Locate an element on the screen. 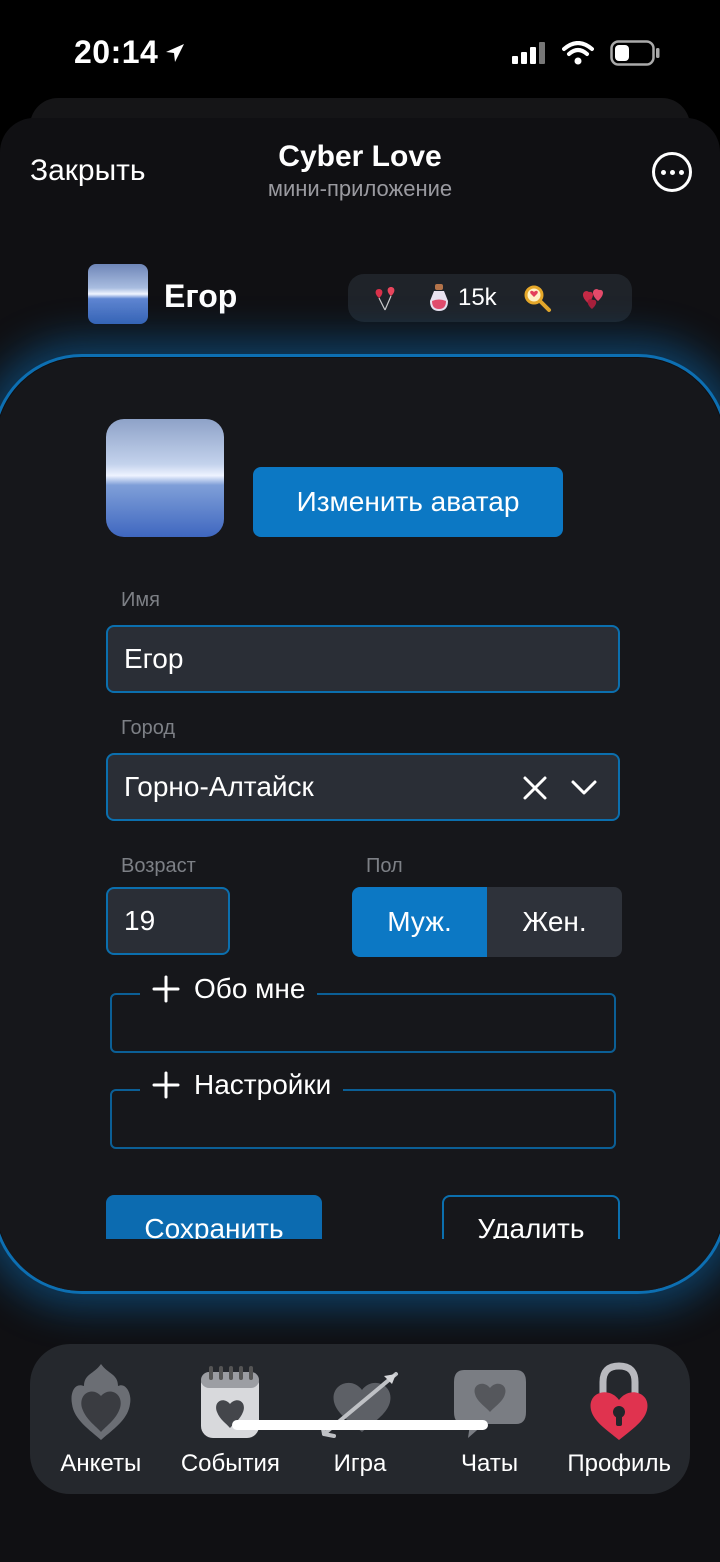  profile-avatar is located at coordinates (165, 478).